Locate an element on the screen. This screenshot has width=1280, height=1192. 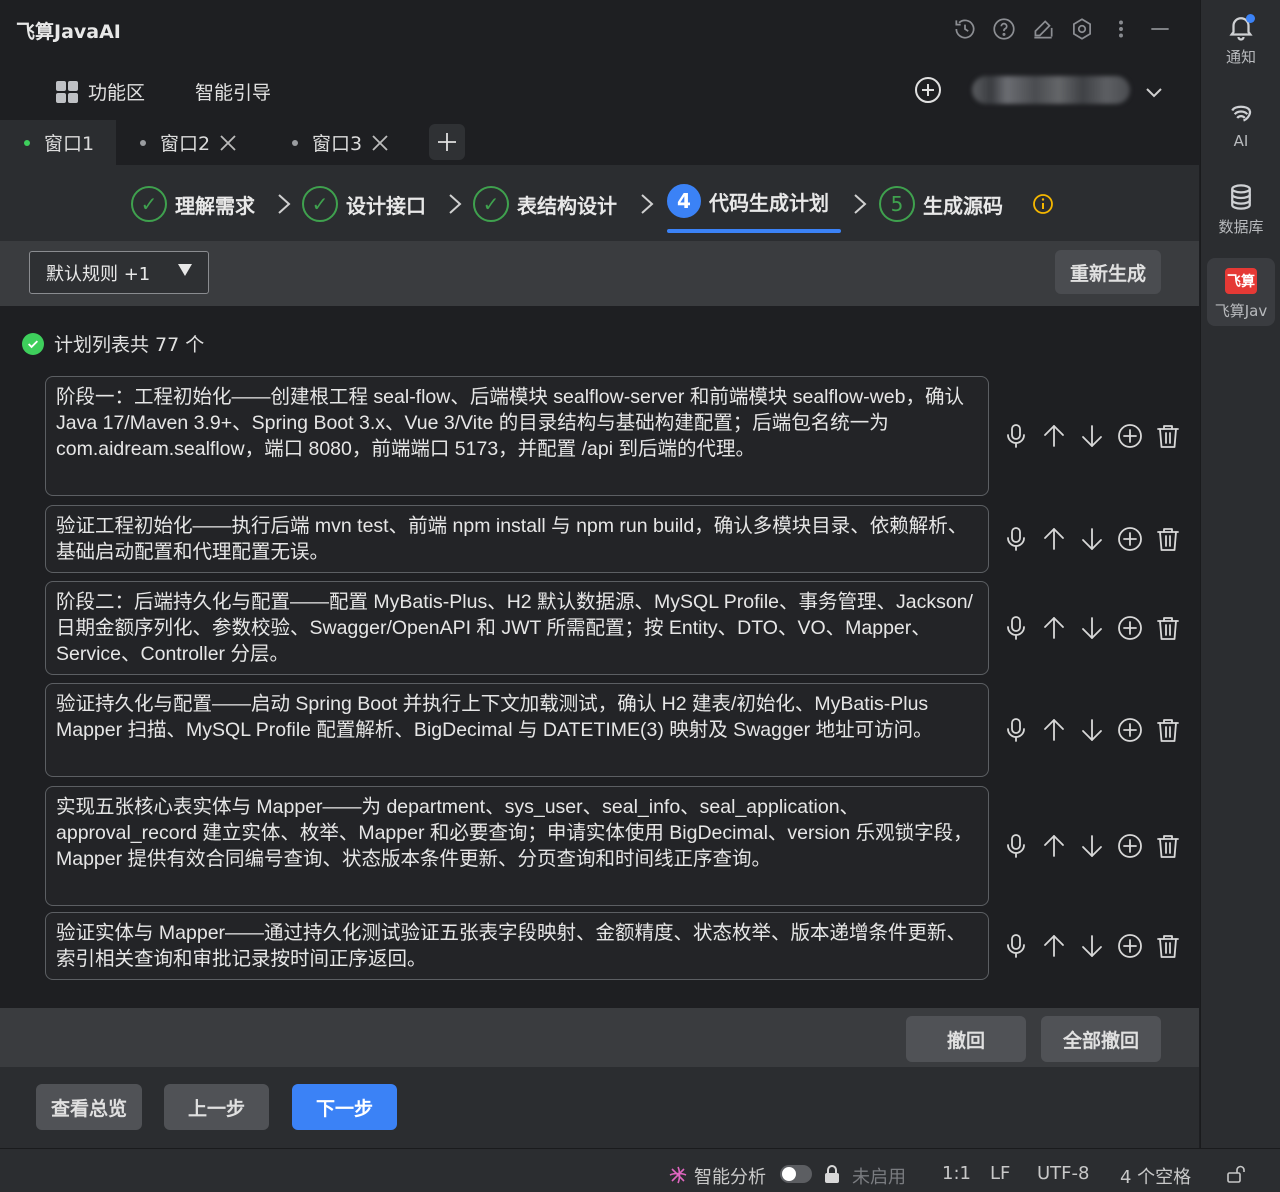
database-label: 数据库 is located at coordinates (1241, 227).